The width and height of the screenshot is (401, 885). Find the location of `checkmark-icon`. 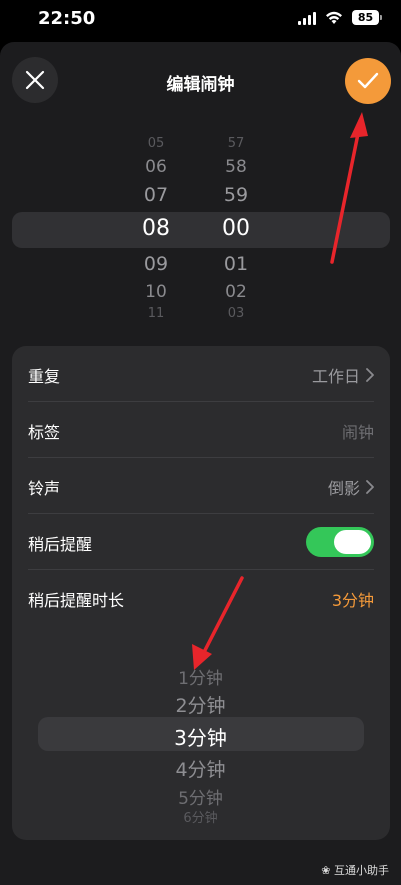

checkmark-icon is located at coordinates (368, 80).